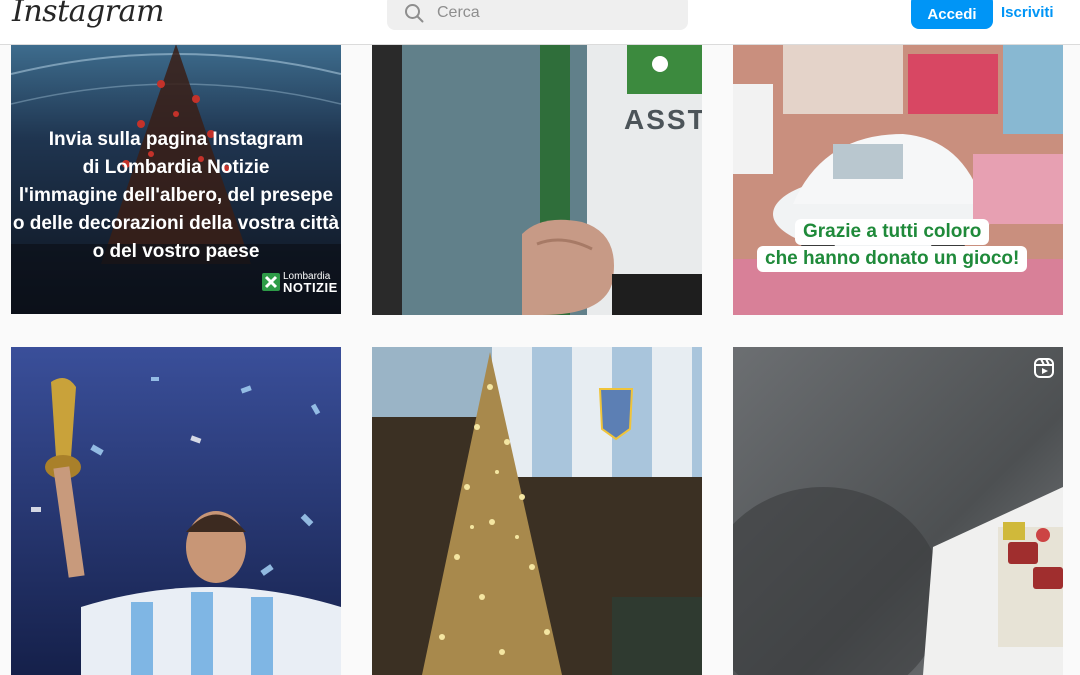 The image size is (1080, 675). Describe the element at coordinates (557, 13) in the screenshot. I see `search-input` at that location.